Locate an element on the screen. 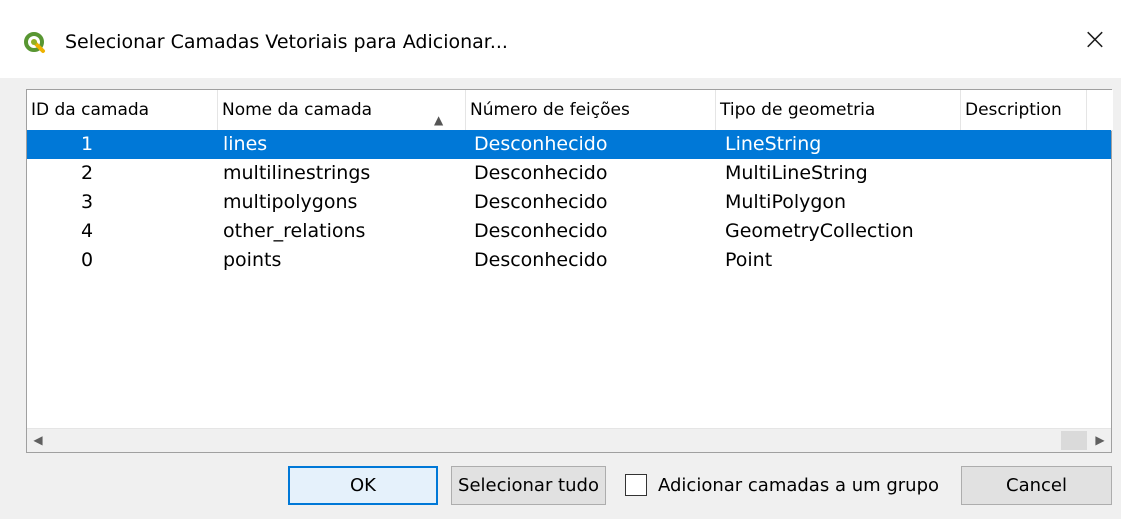 Image resolution: width=1121 pixels, height=519 pixels. cell-id: 0 is located at coordinates (87, 260).